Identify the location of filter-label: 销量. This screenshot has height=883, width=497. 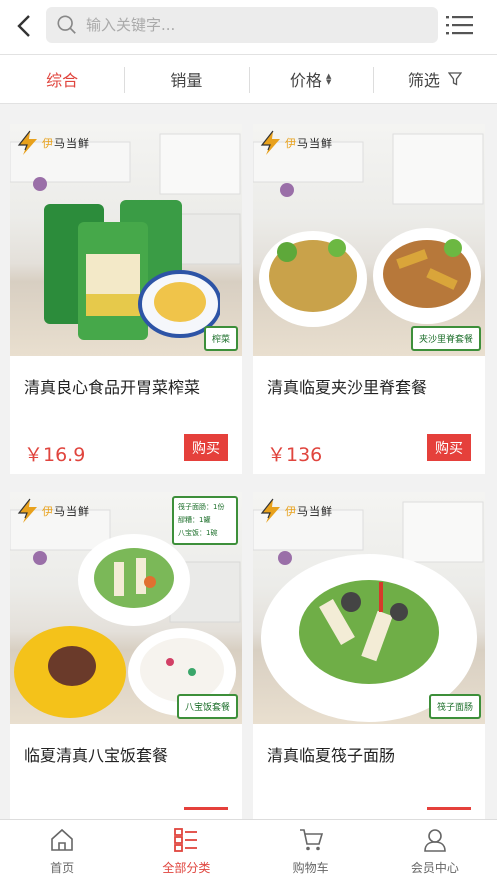
(186, 80).